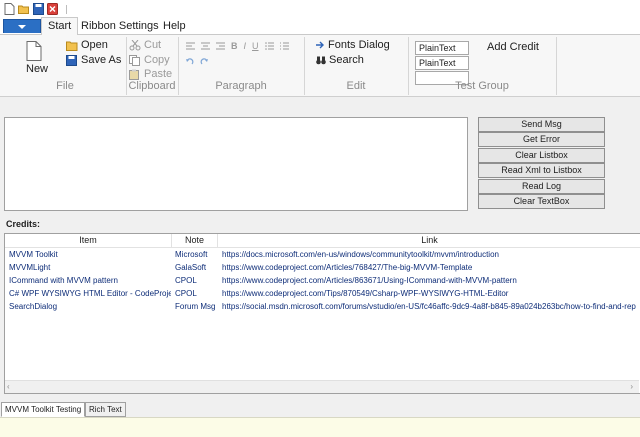 The height and width of the screenshot is (437, 640). I want to click on scroll-left-icon: ‹, so click(8, 387).